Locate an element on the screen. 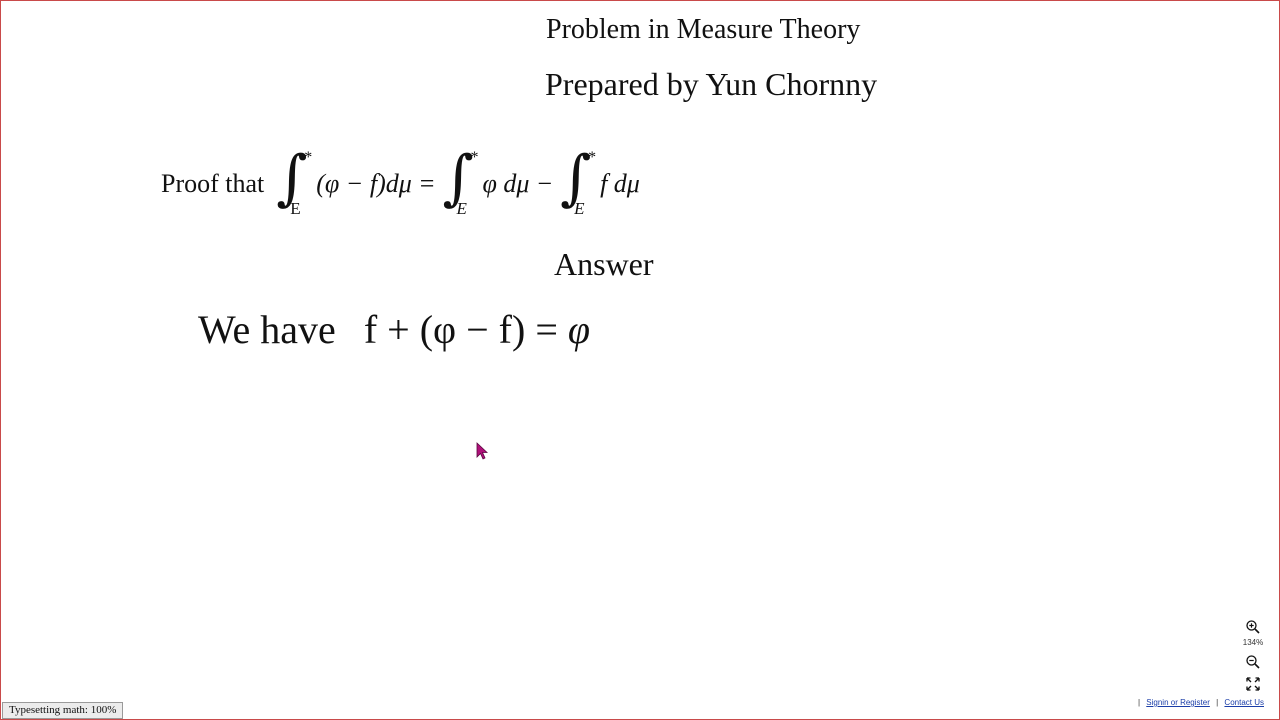  upper-integral-1: ∫ * E is located at coordinates (294, 181).